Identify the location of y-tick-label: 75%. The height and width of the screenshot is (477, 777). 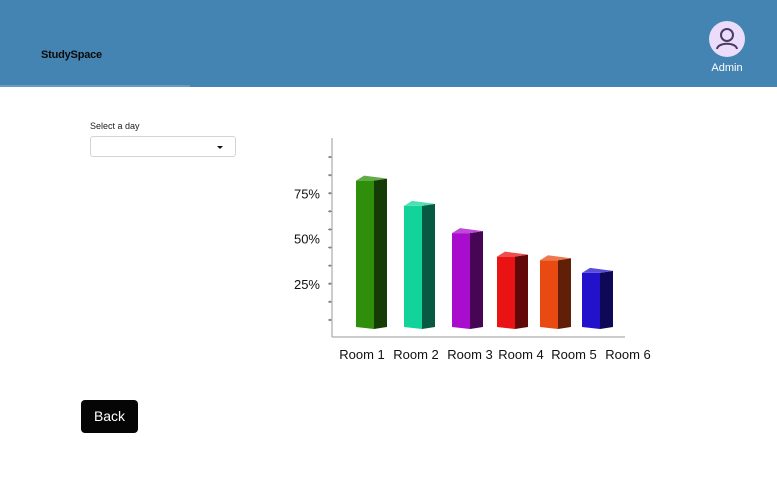
(307, 193).